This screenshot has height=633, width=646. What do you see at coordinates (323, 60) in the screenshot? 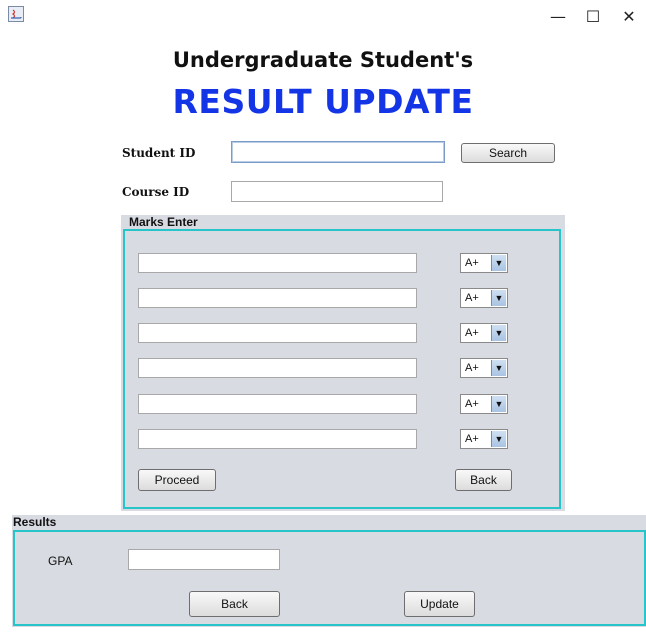
I see `page-subtitle: Undergraduate Student's` at bounding box center [323, 60].